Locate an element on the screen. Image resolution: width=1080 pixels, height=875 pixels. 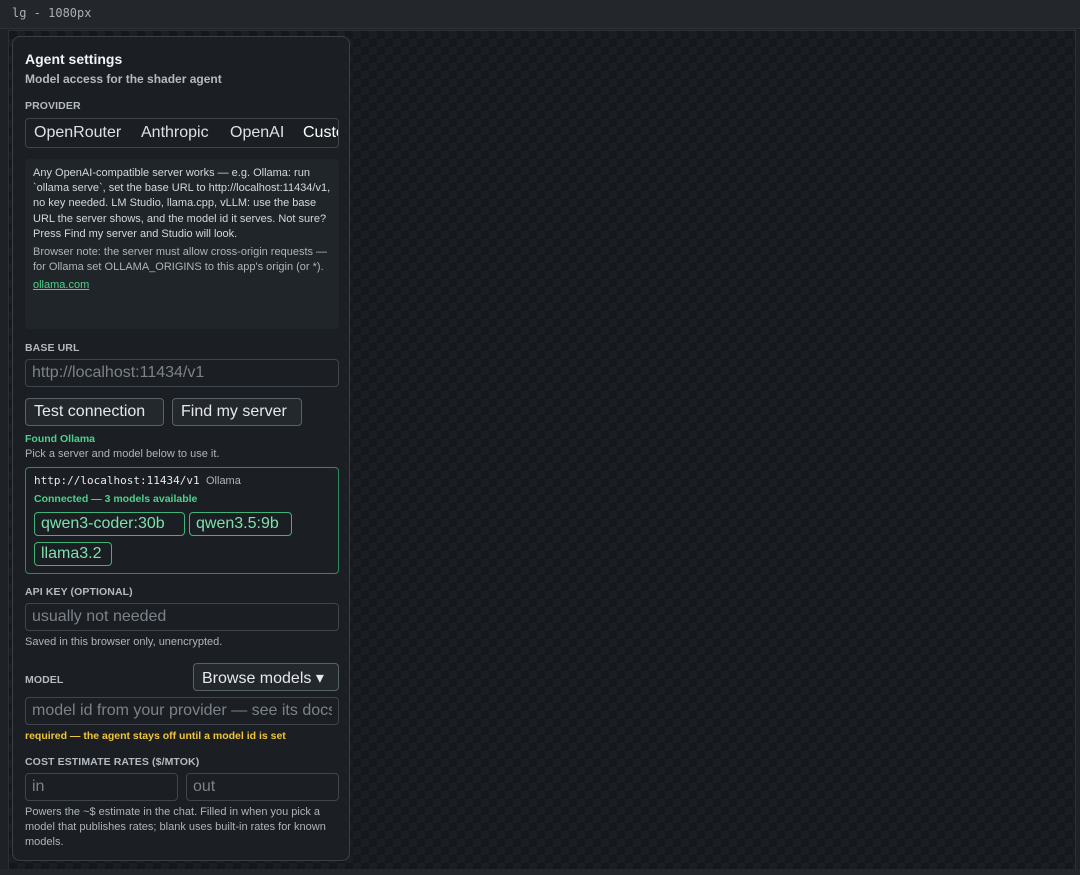
api-key-field is located at coordinates (182, 617).